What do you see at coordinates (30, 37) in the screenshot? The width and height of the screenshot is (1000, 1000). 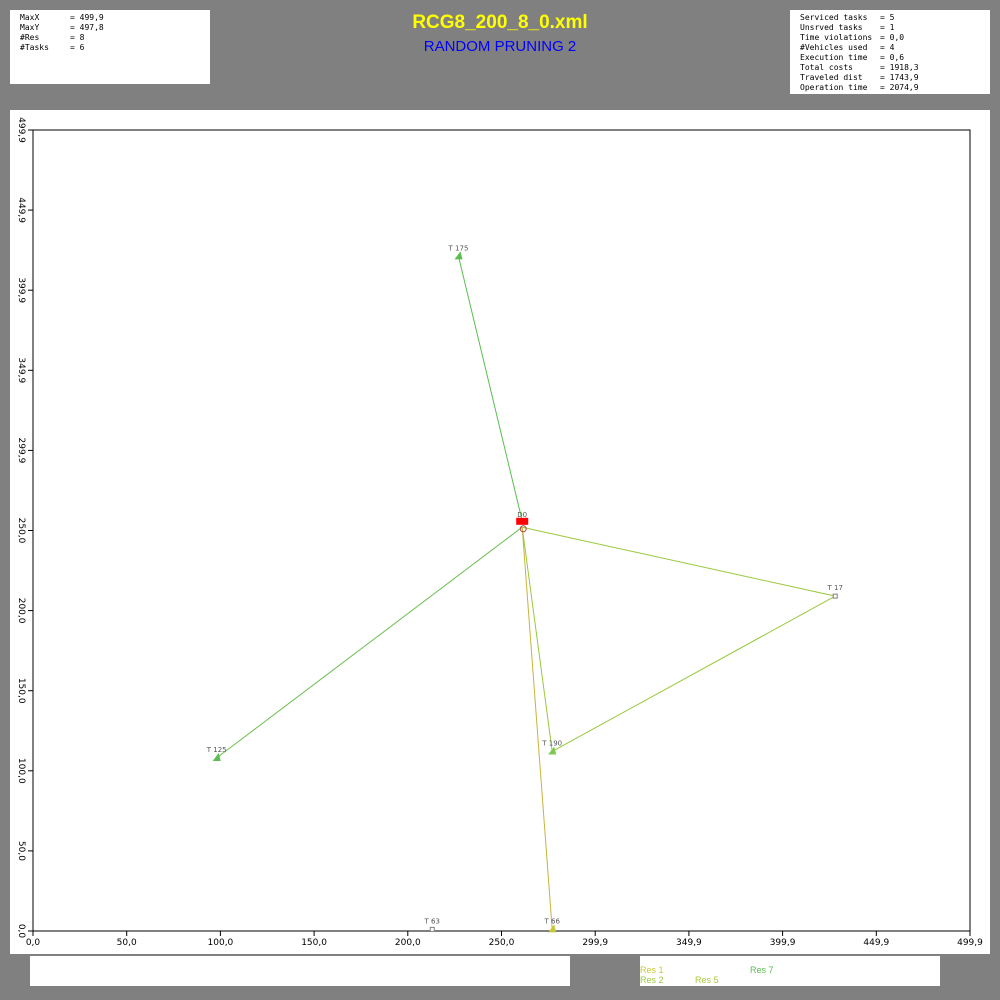 I see `info-key: #Res` at bounding box center [30, 37].